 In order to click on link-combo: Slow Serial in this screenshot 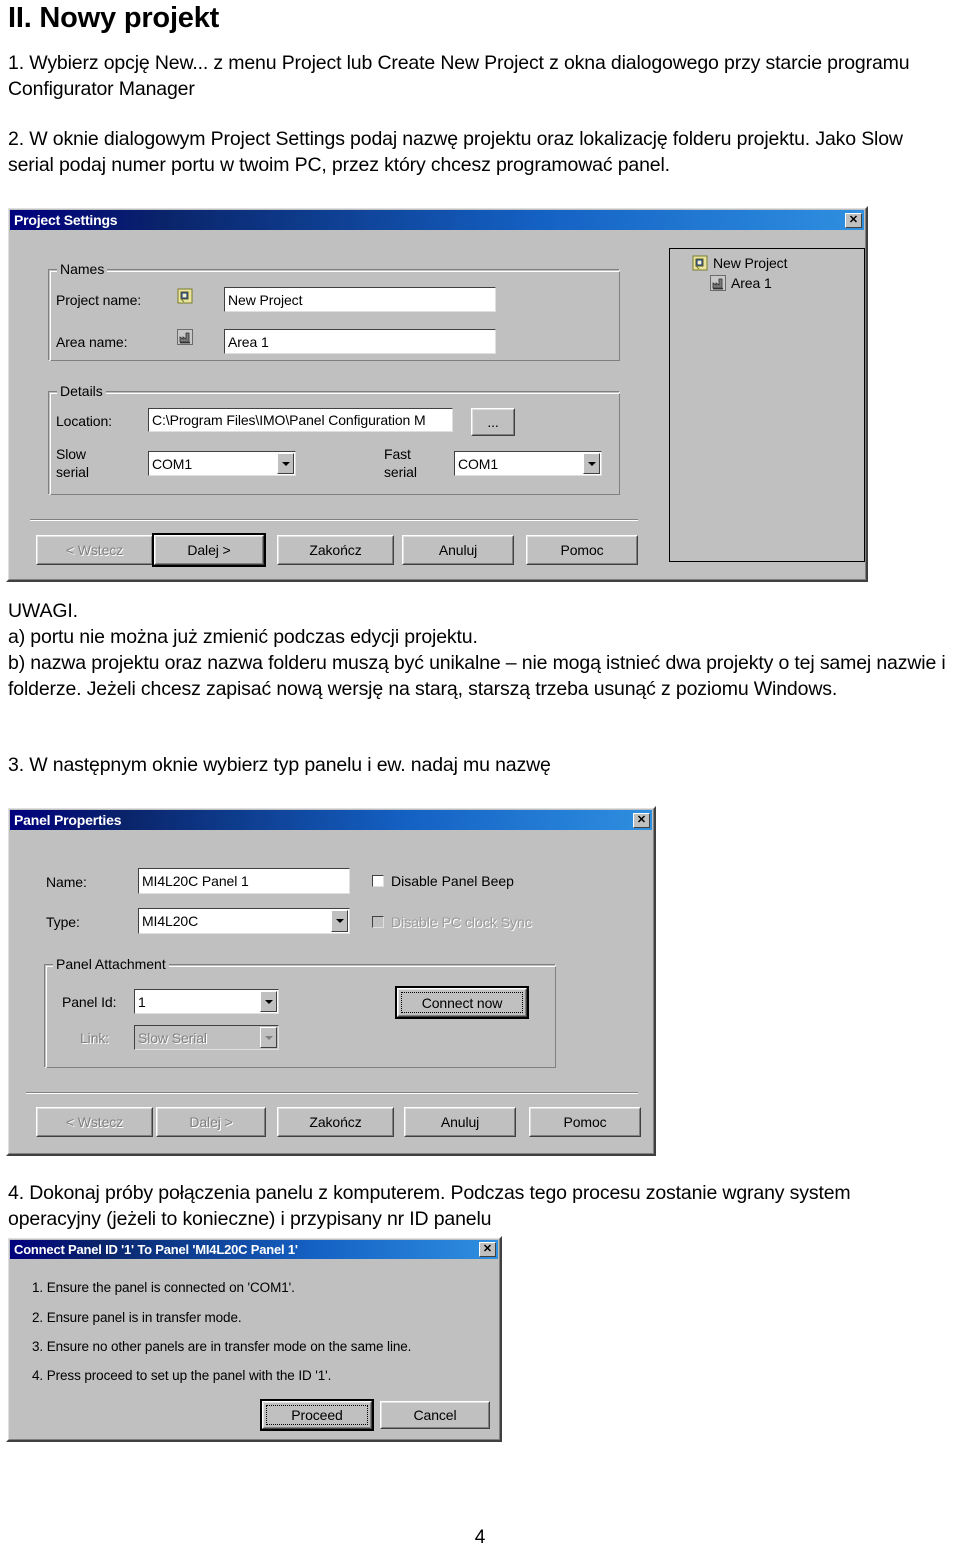, I will do `click(206, 1037)`.